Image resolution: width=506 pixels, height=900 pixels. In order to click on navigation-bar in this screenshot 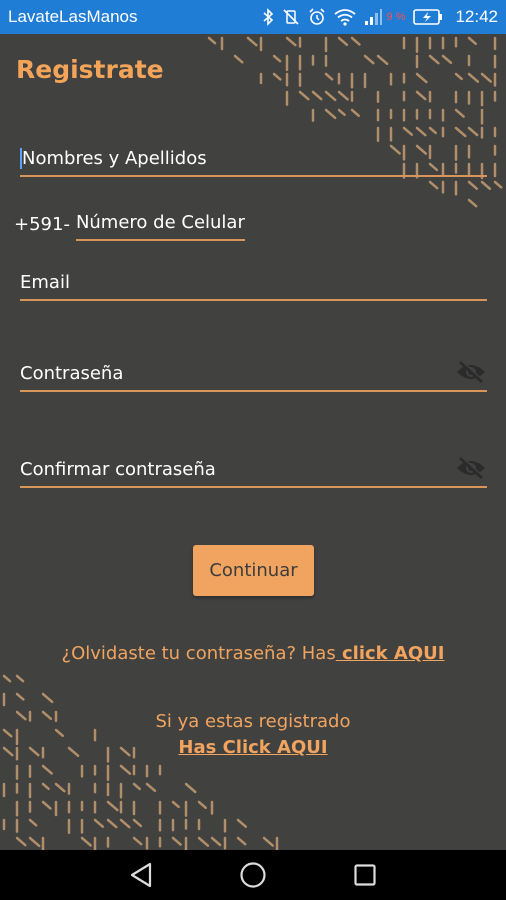, I will do `click(253, 875)`.